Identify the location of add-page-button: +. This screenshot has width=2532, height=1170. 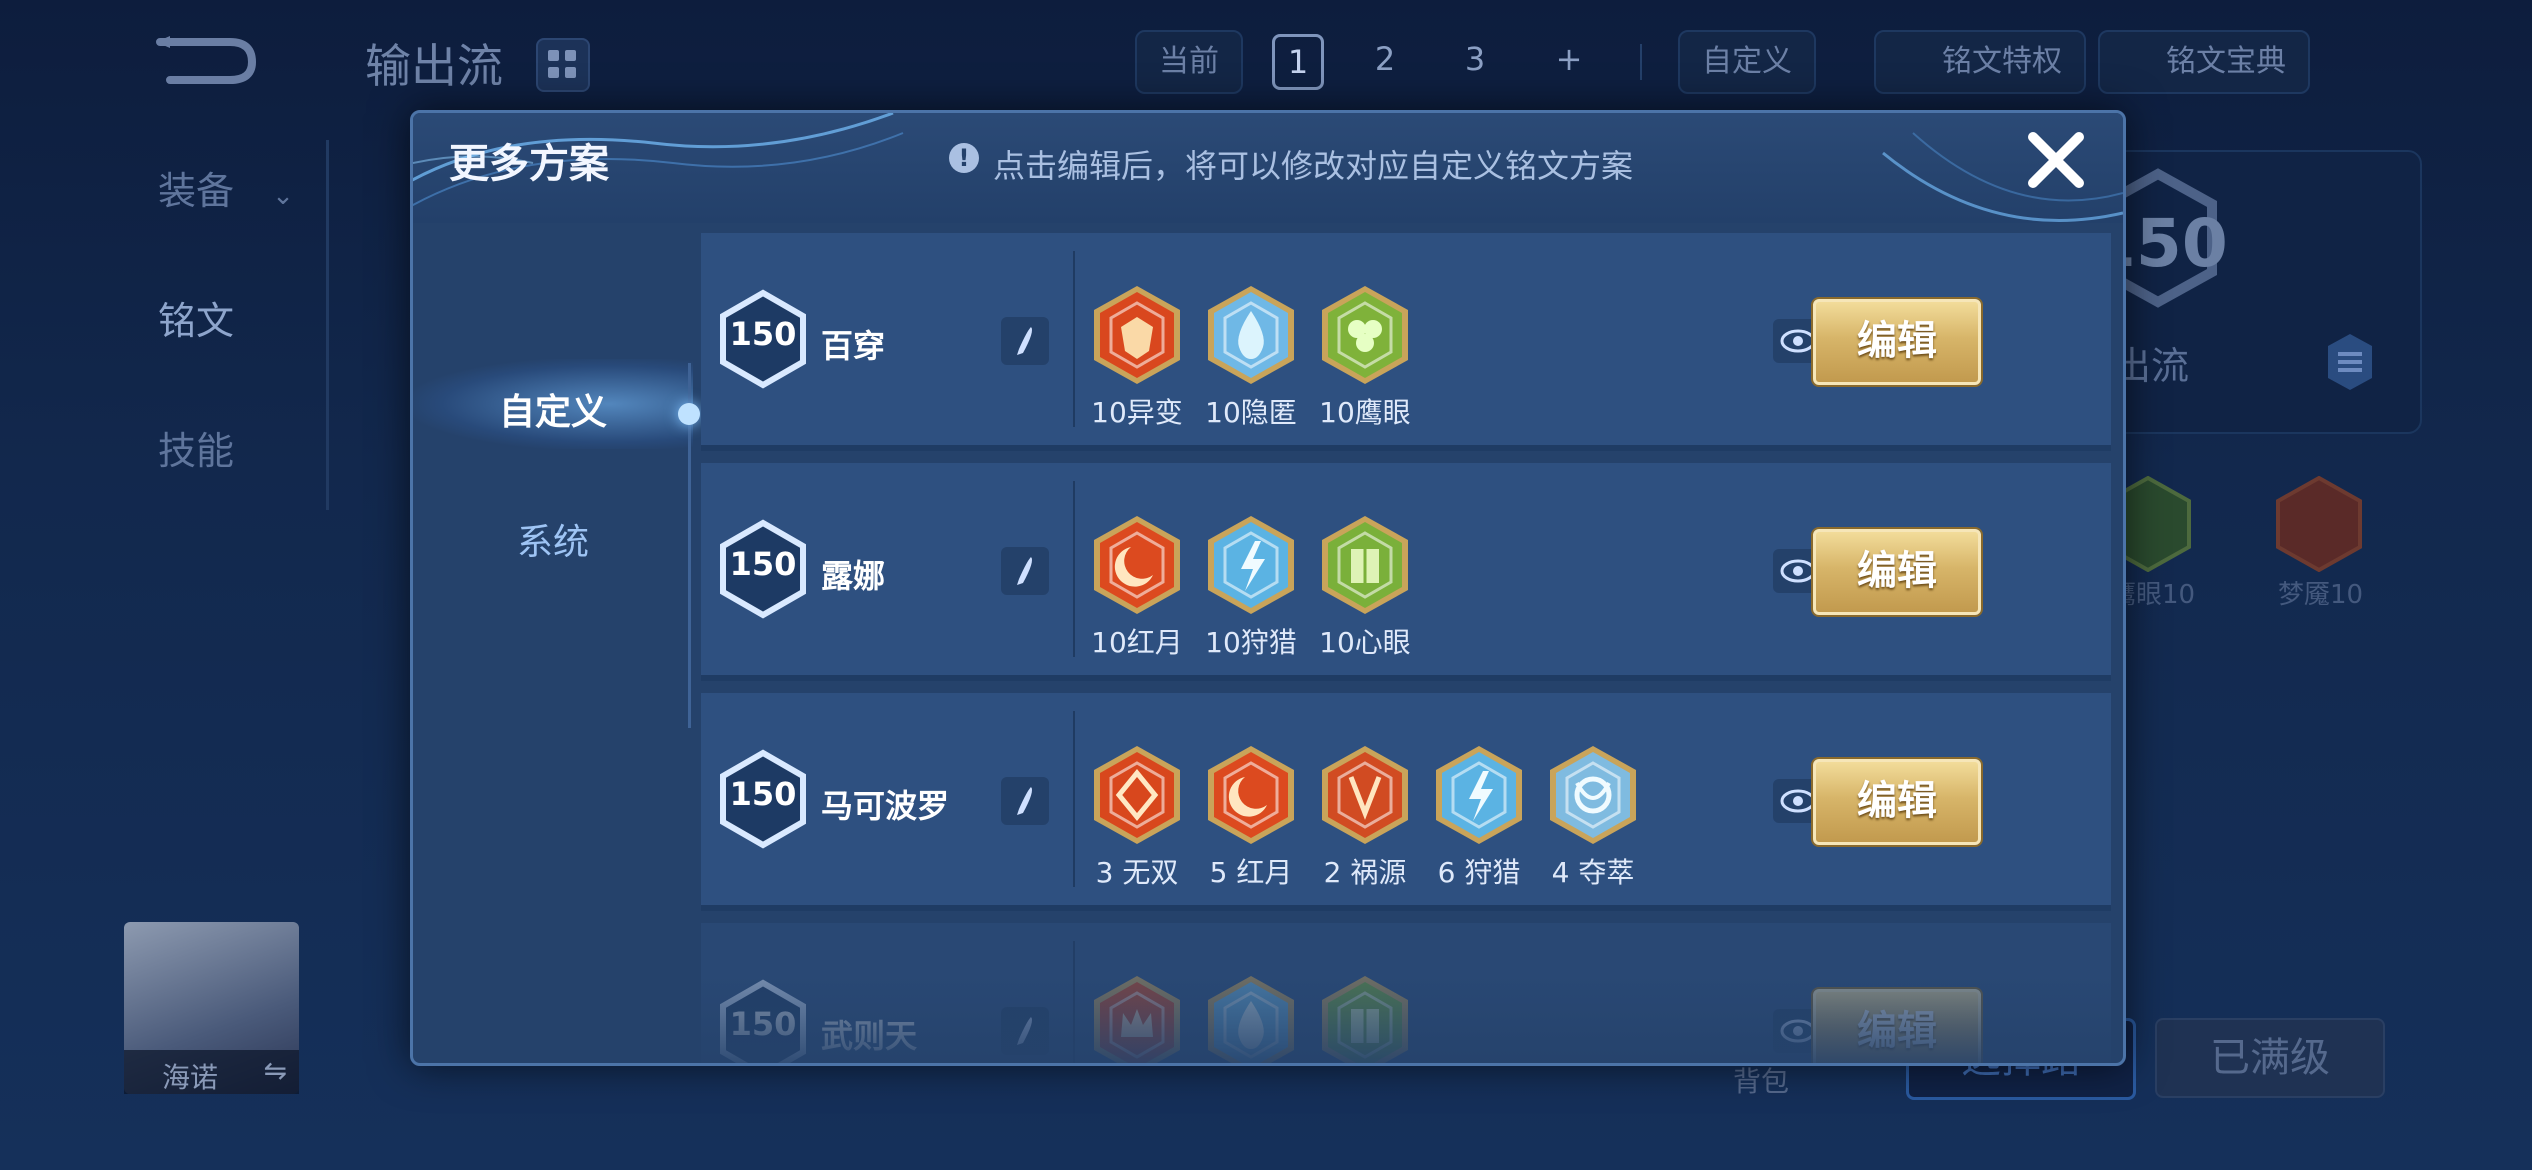
(1569, 59).